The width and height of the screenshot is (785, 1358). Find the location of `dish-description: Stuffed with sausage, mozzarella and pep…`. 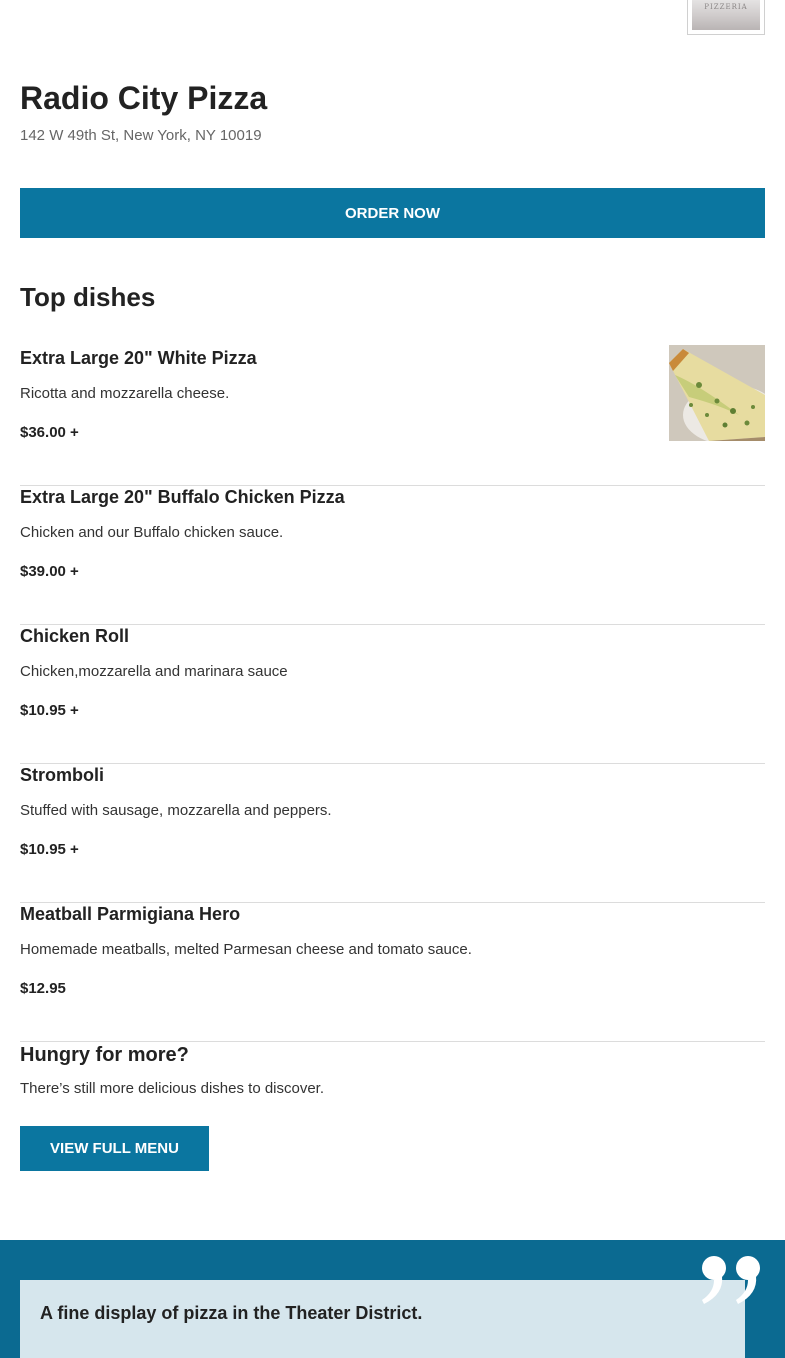

dish-description: Stuffed with sausage, mozzarella and pep… is located at coordinates (176, 810).